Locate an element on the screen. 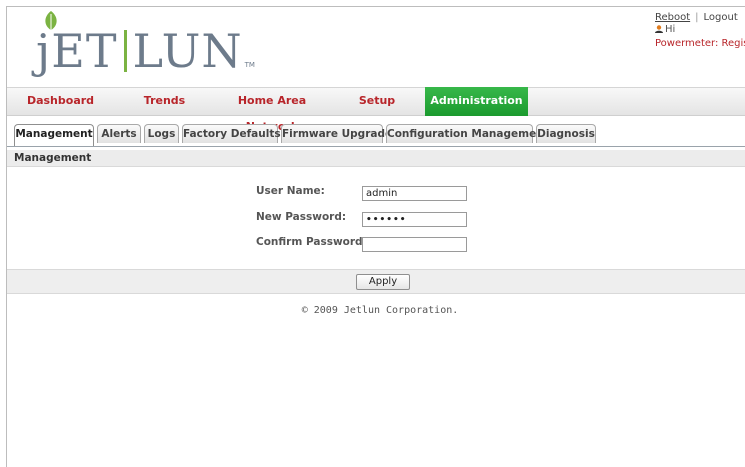 The height and width of the screenshot is (467, 745). confirm-password-input is located at coordinates (414, 244).